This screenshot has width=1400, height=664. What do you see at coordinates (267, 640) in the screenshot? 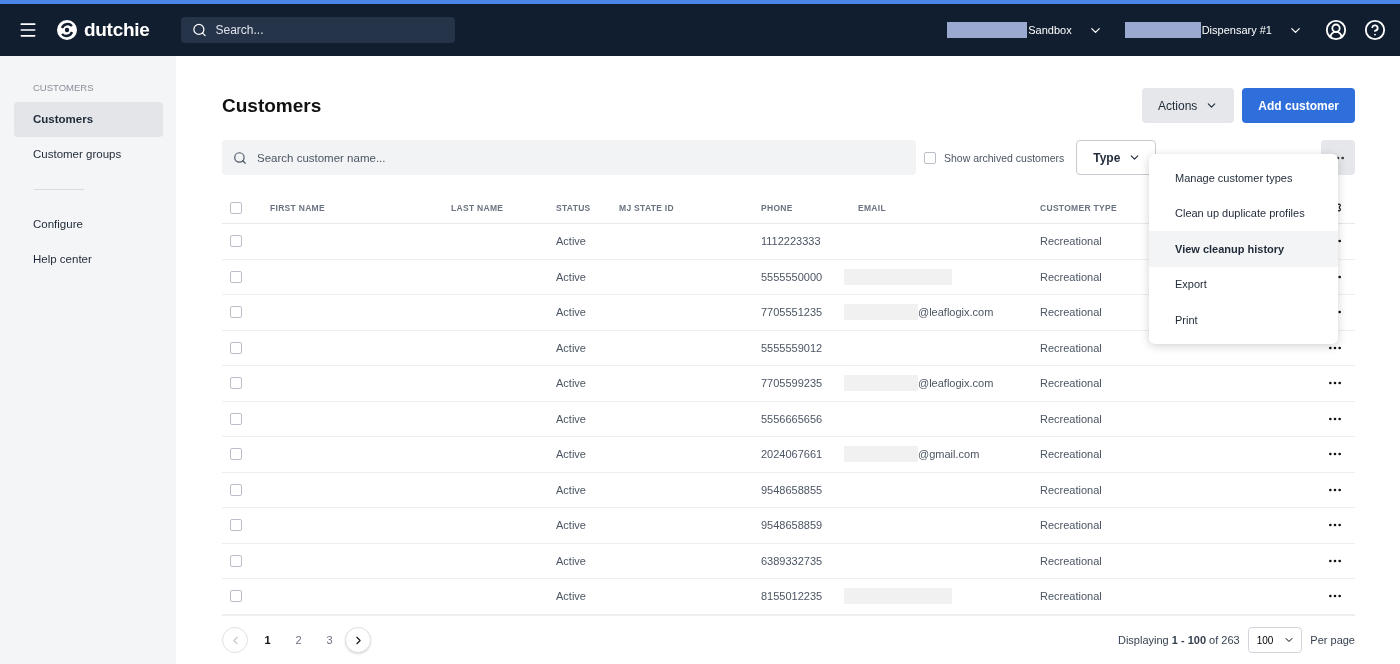
I see `page-number: 1` at bounding box center [267, 640].